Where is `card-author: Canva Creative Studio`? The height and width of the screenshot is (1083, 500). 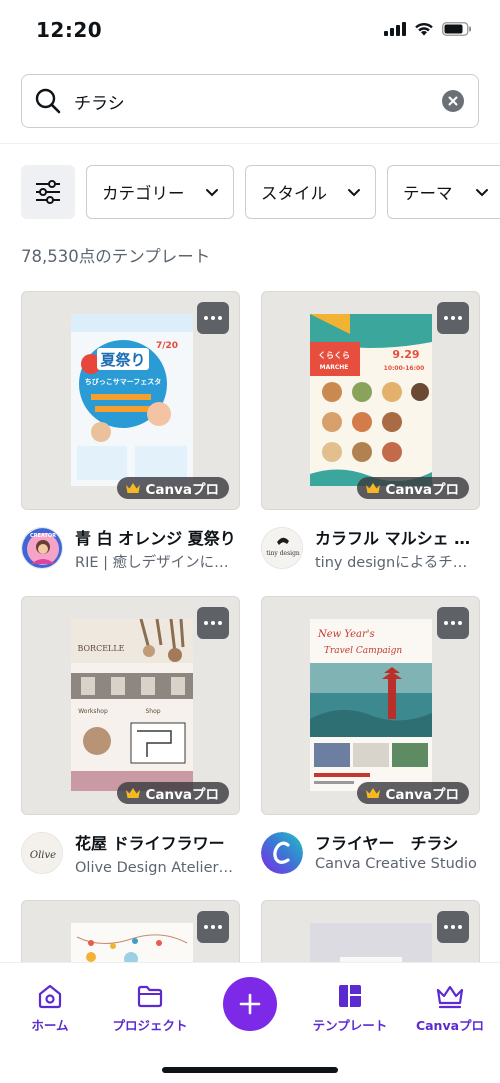
card-author: Canva Creative Studio is located at coordinates (397, 864).